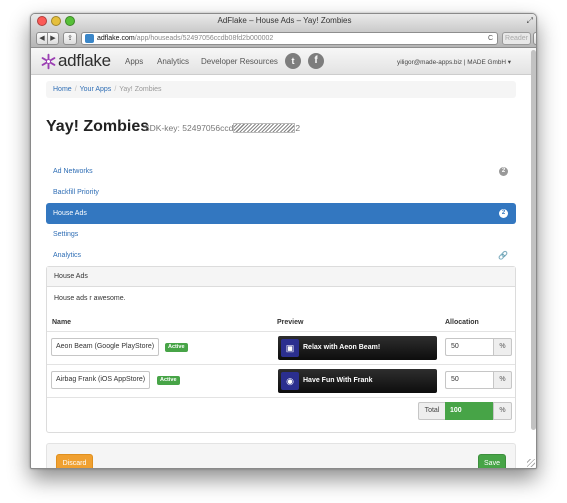 This screenshot has height=503, width=567. I want to click on user-menu: yiligor@made-apps.biz | MADE GmbH ▾, so click(454, 62).